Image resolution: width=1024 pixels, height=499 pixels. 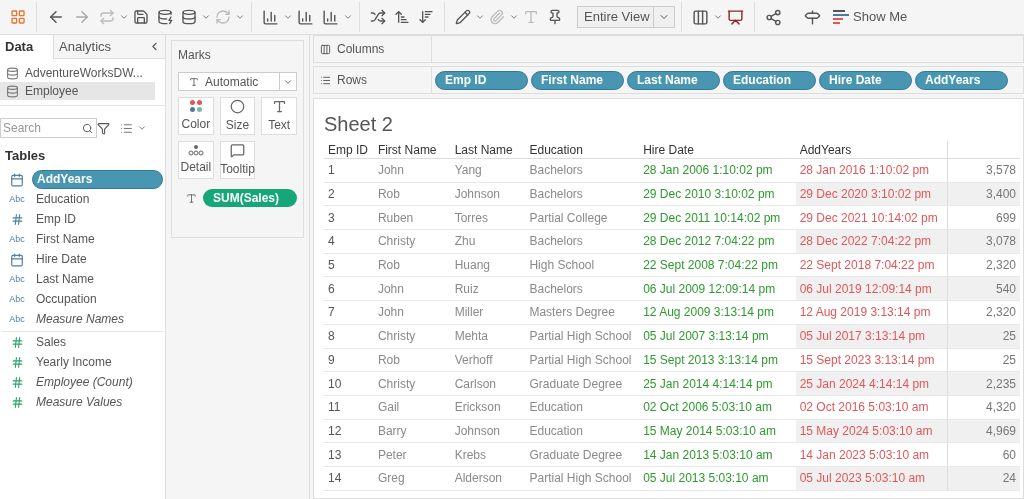 What do you see at coordinates (871, 478) in the screenshot?
I see `table-cell: 05 Jul 2023 5:03:10 am` at bounding box center [871, 478].